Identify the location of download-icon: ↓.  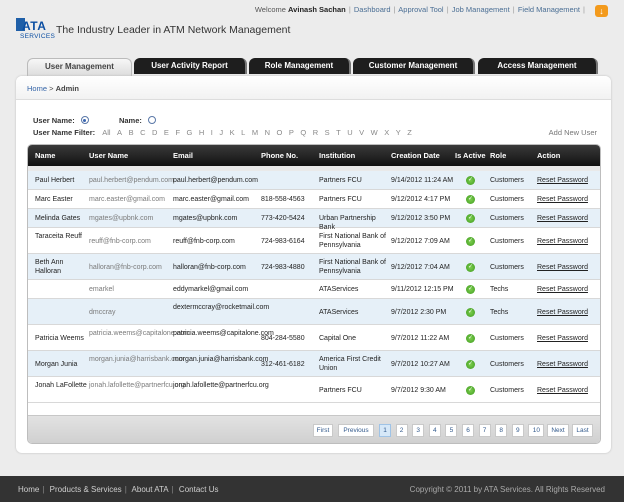
(601, 11).